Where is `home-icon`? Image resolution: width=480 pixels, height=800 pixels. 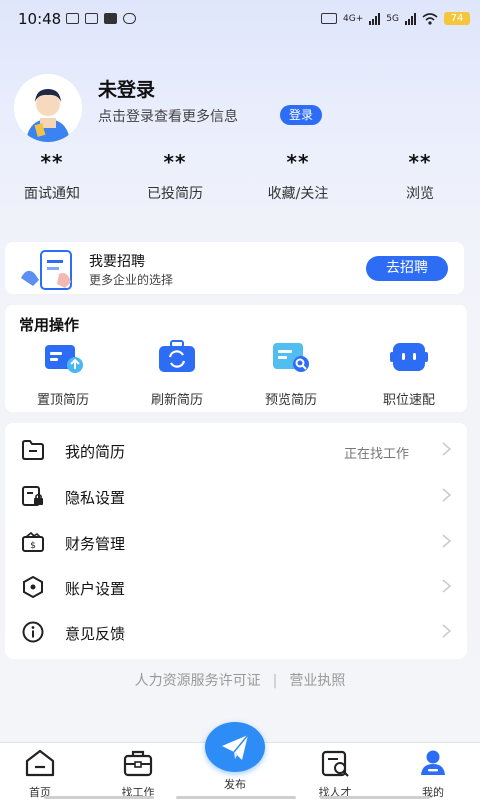
home-icon is located at coordinates (40, 763).